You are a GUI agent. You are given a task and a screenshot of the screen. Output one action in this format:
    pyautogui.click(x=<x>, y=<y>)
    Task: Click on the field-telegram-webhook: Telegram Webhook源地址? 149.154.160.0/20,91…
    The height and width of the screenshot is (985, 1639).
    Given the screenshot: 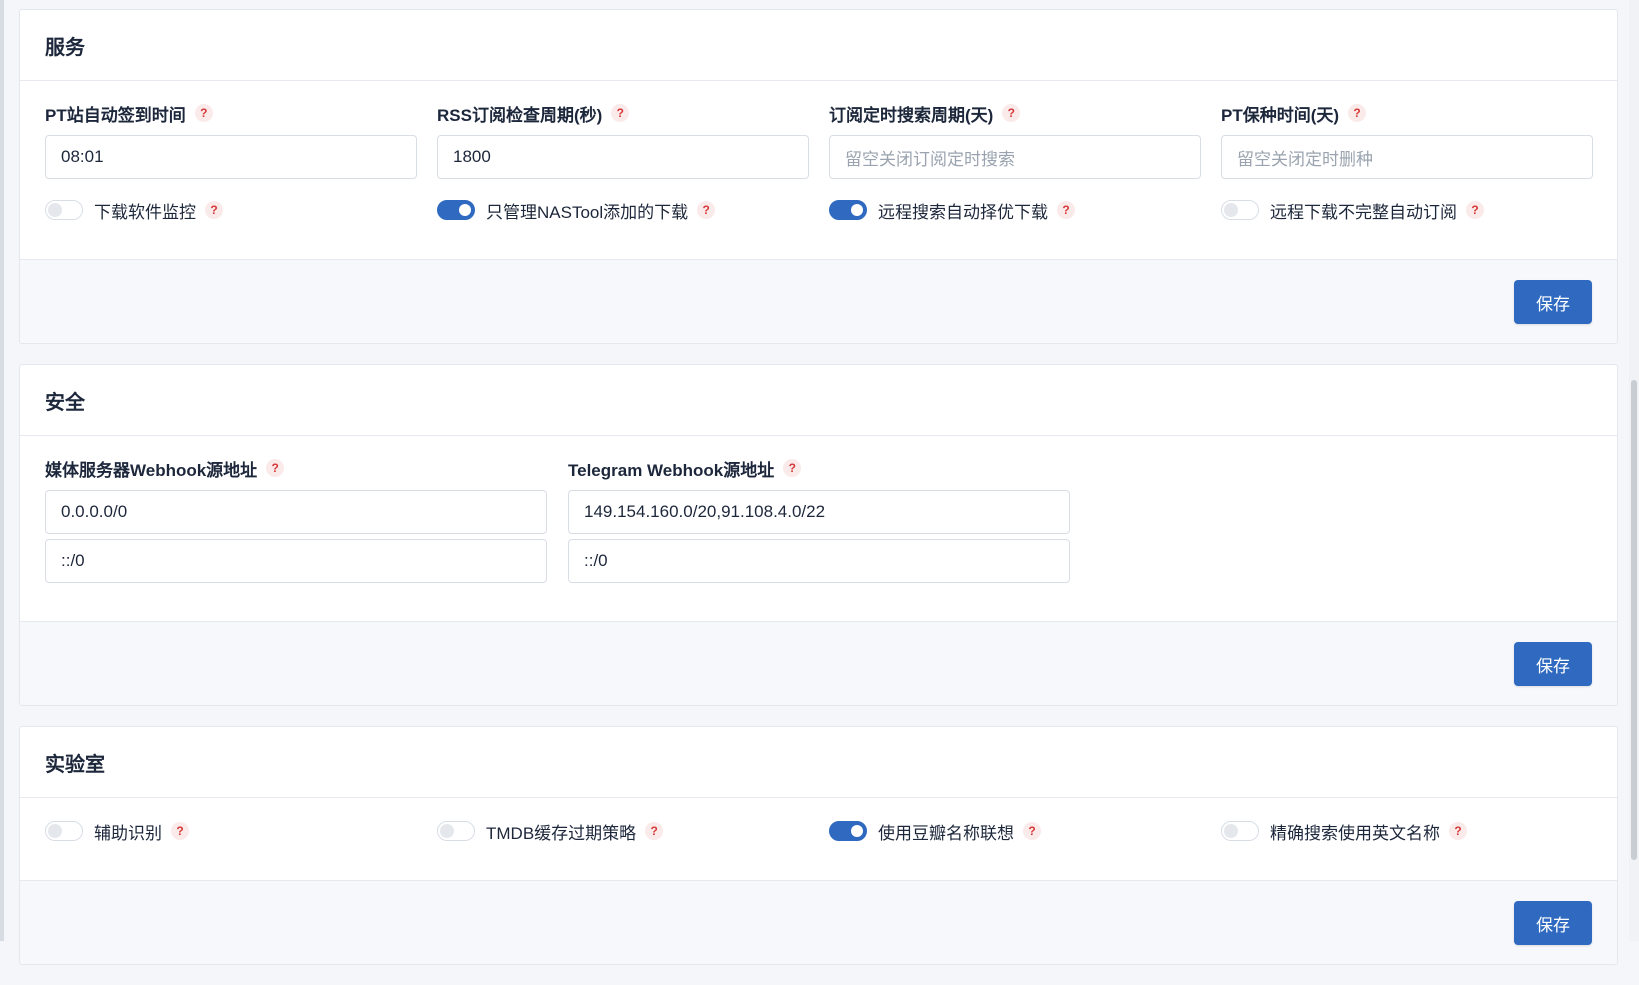 What is the action you would take?
    pyautogui.click(x=819, y=519)
    